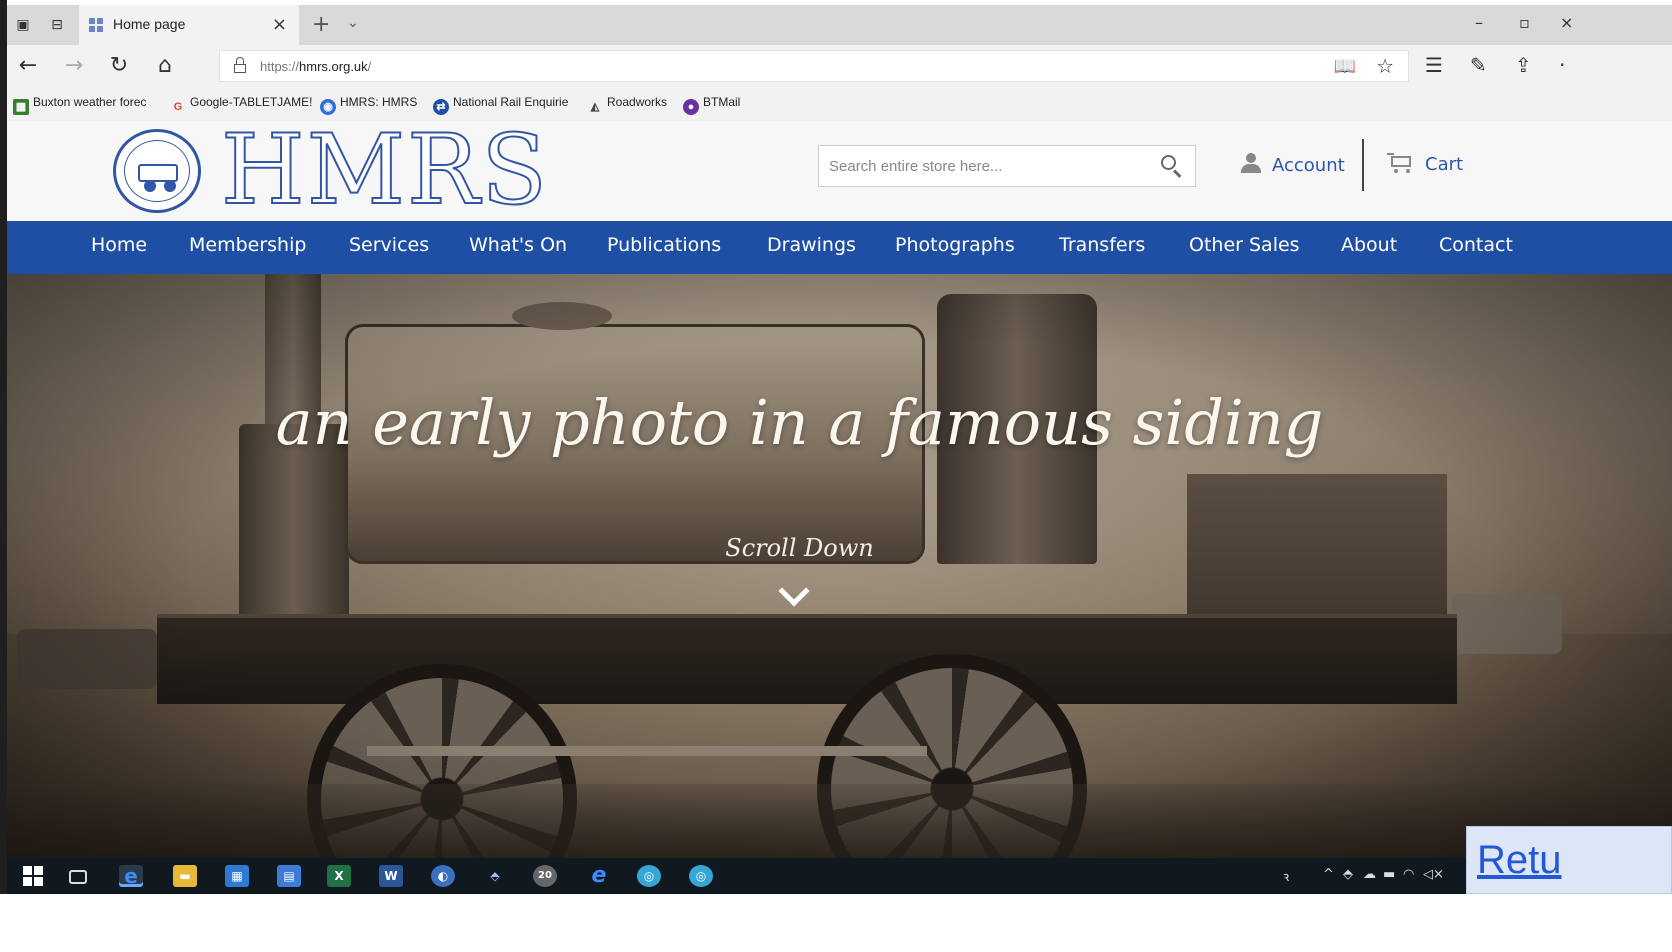 This screenshot has height=952, width=1672. Describe the element at coordinates (595, 107) in the screenshot. I see `roadworks-icon: ◭` at that location.